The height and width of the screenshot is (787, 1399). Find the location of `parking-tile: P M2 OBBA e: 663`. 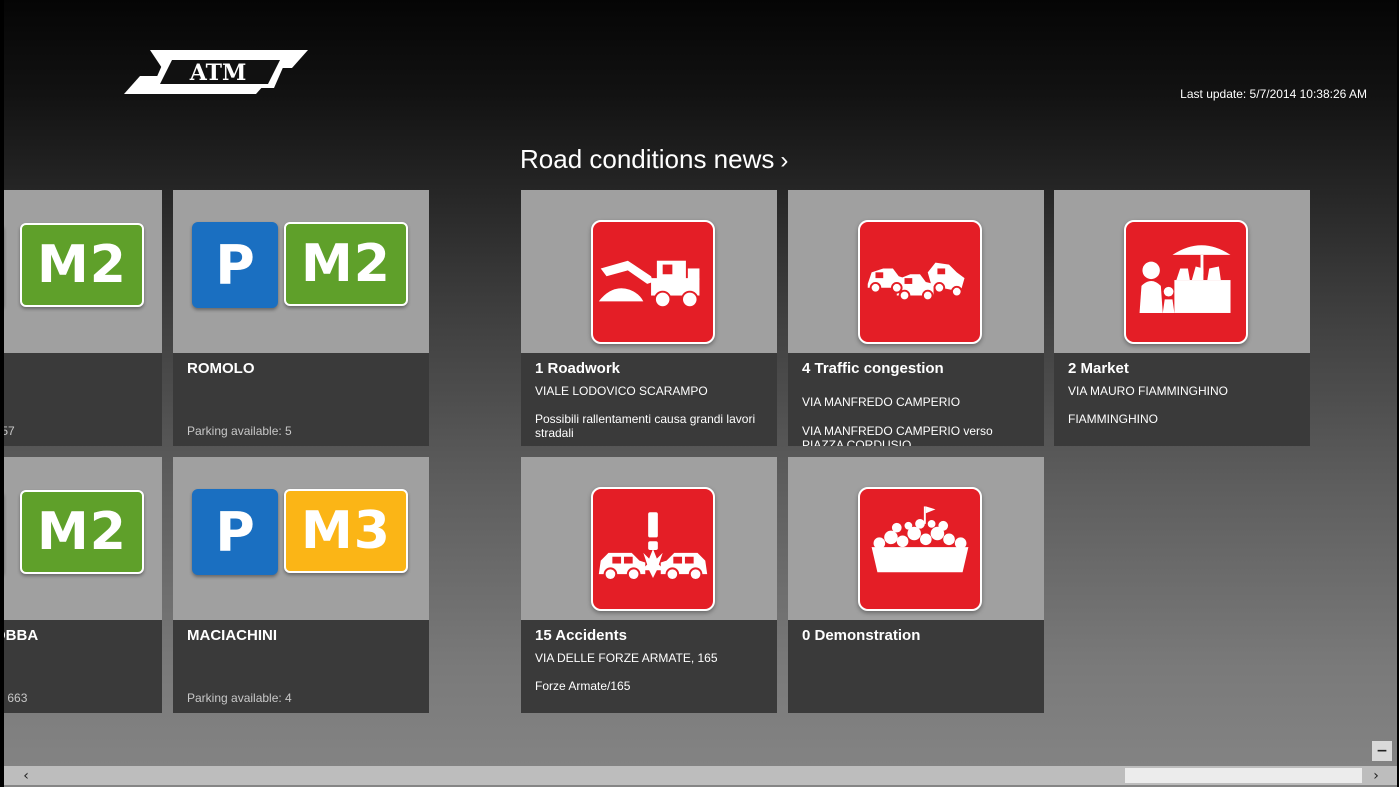

parking-tile: P M2 OBBA e: 663 is located at coordinates (83, 585).